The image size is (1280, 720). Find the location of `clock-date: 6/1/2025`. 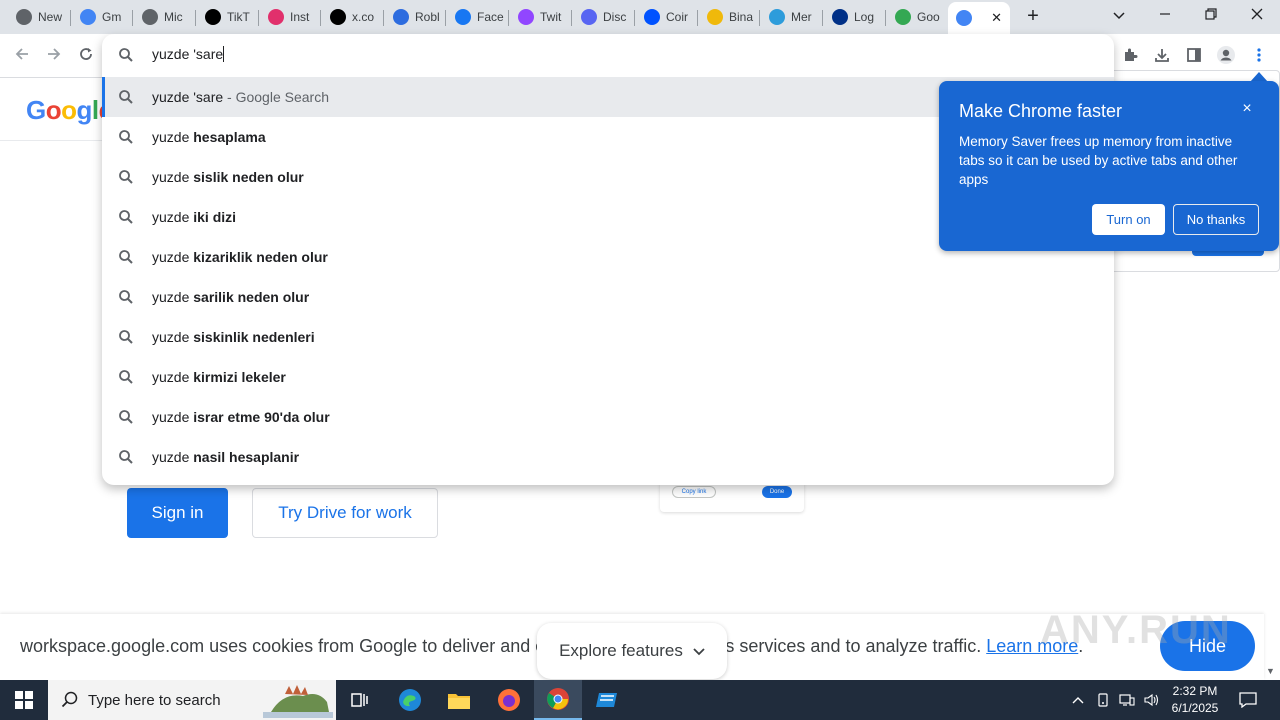

clock-date: 6/1/2025 is located at coordinates (1195, 708).